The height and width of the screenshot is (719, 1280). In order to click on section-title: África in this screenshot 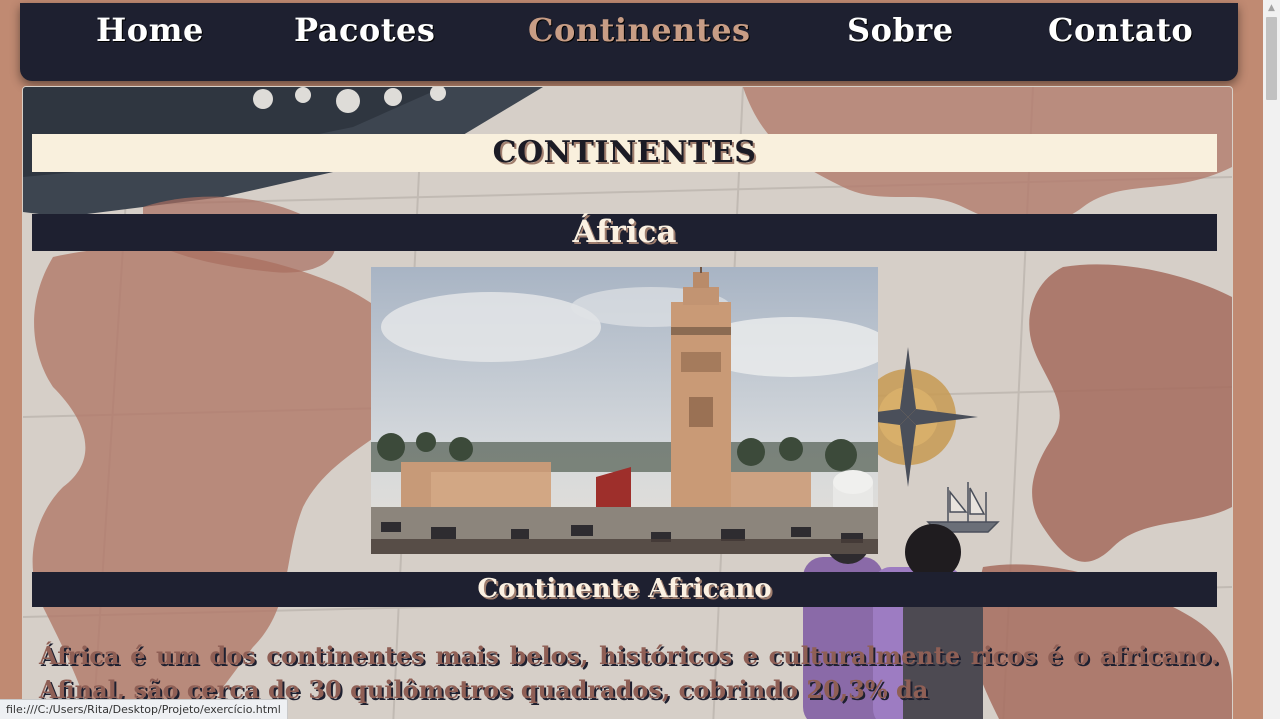, I will do `click(624, 232)`.